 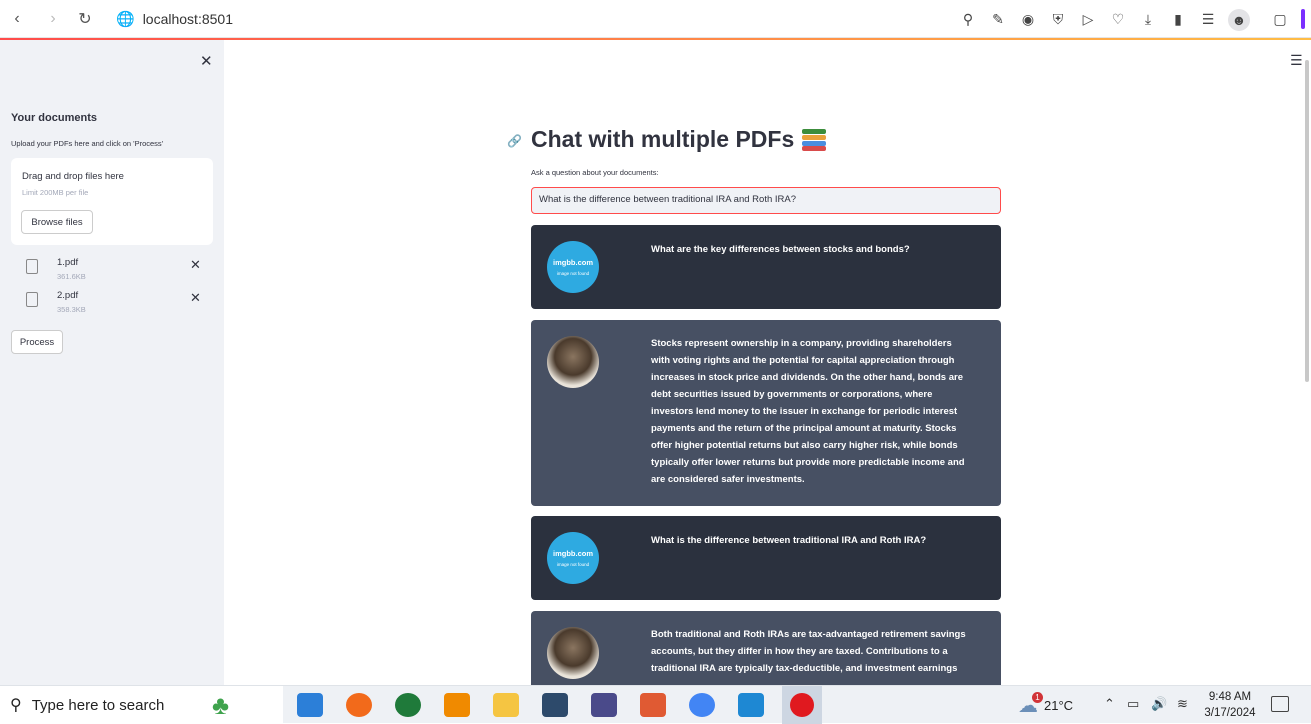 What do you see at coordinates (998, 19) in the screenshot?
I see `edit-icon: ✎` at bounding box center [998, 19].